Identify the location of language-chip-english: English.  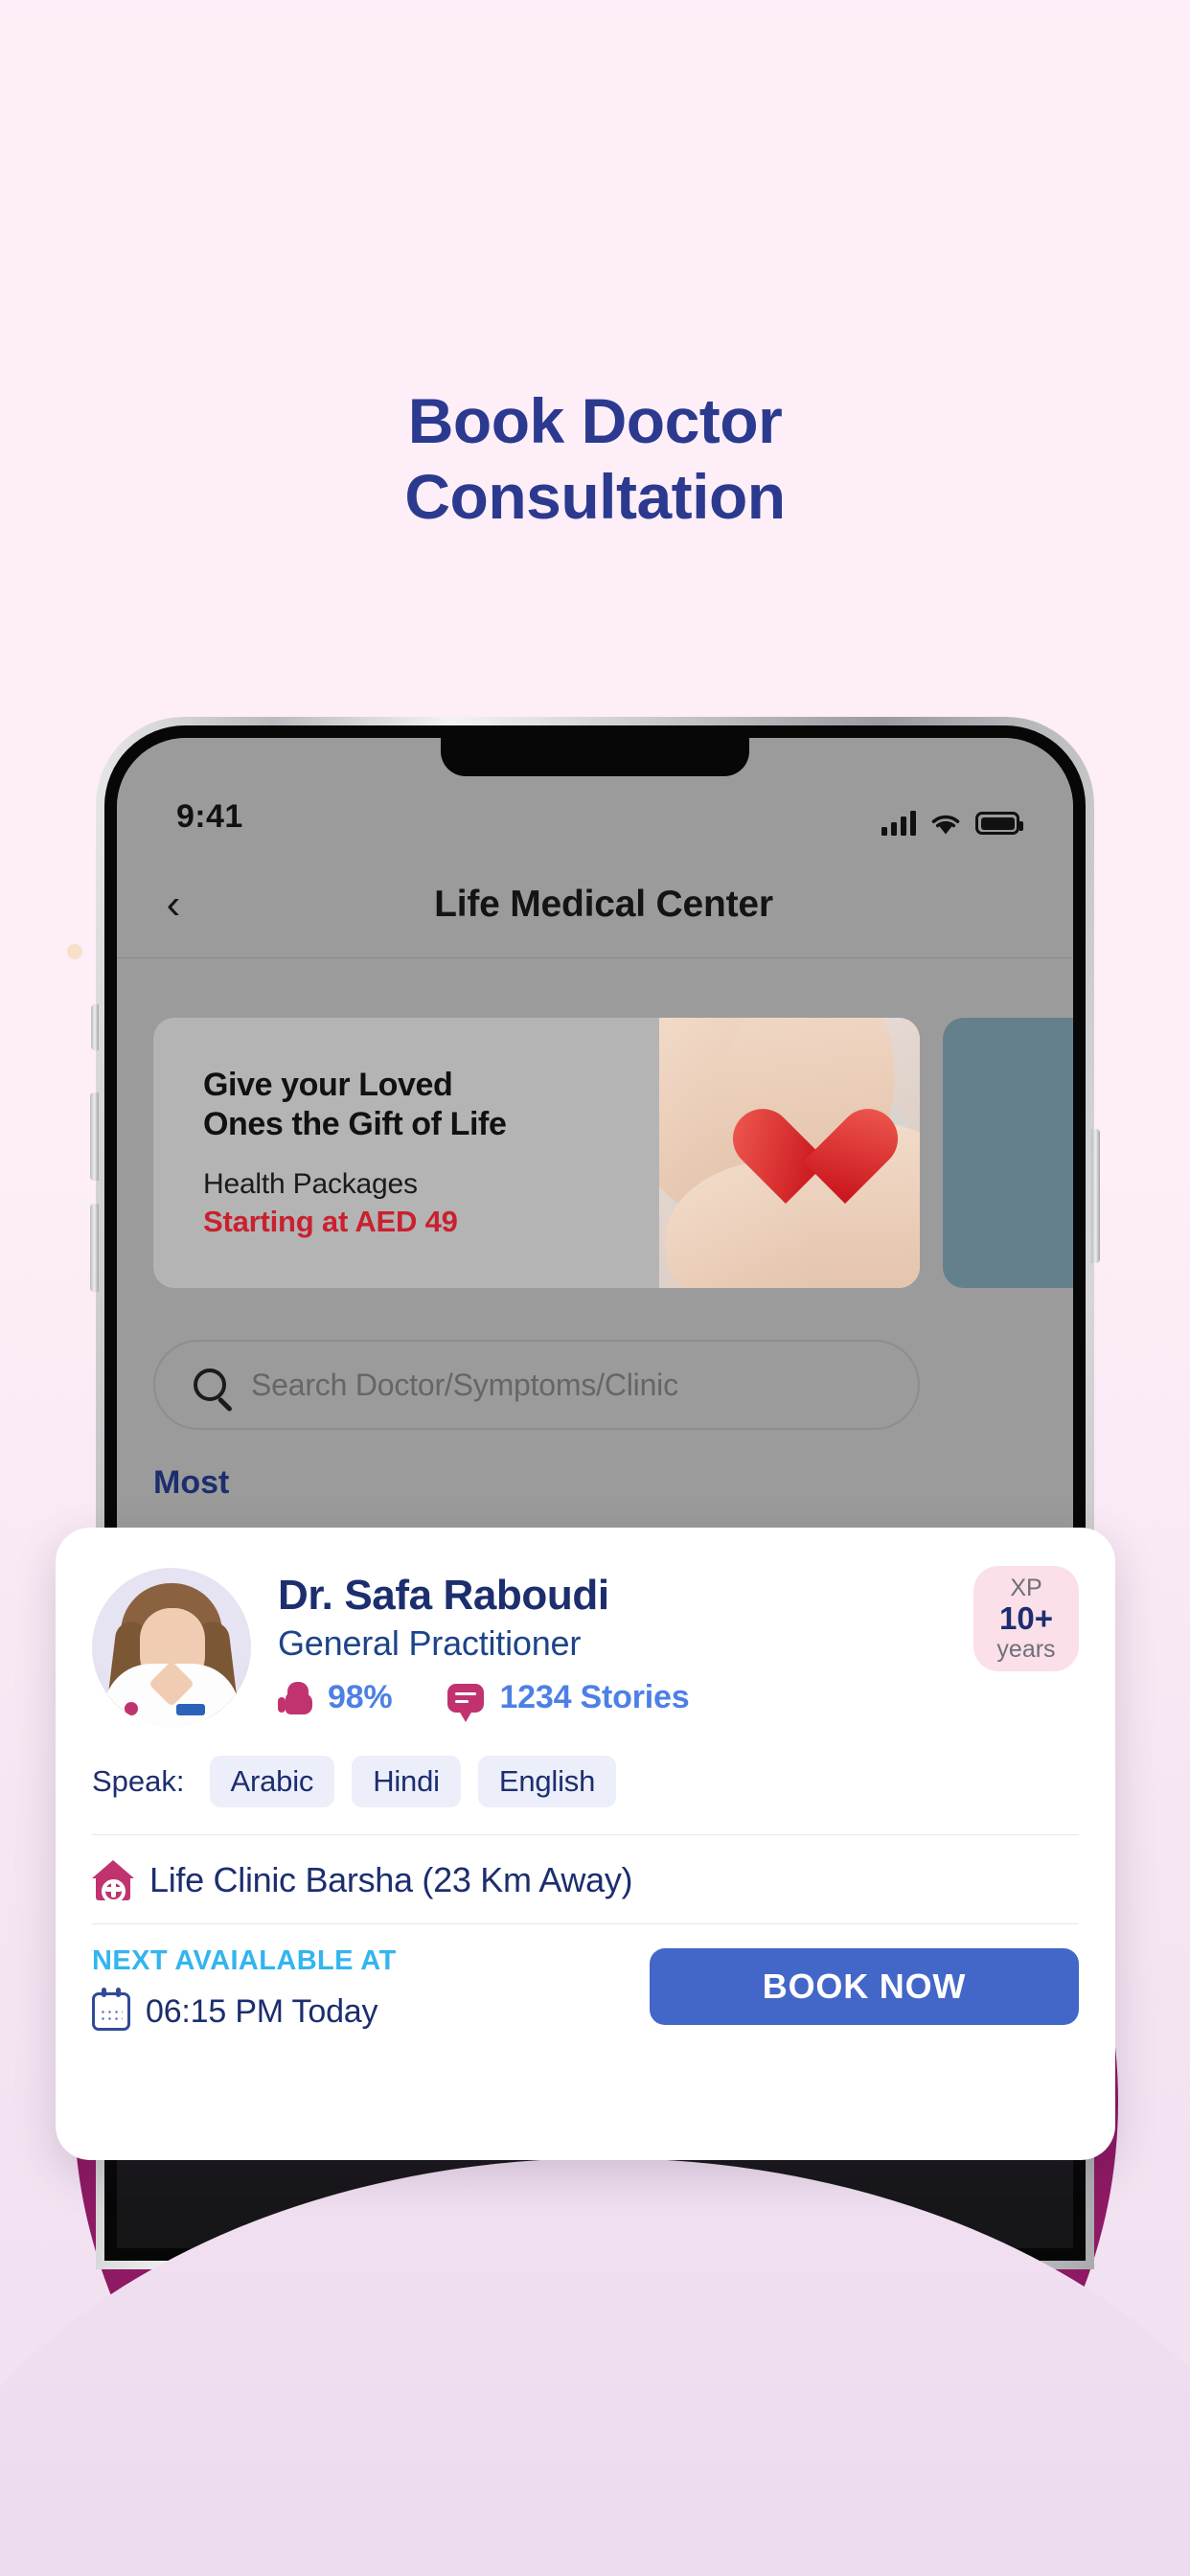
(547, 1782).